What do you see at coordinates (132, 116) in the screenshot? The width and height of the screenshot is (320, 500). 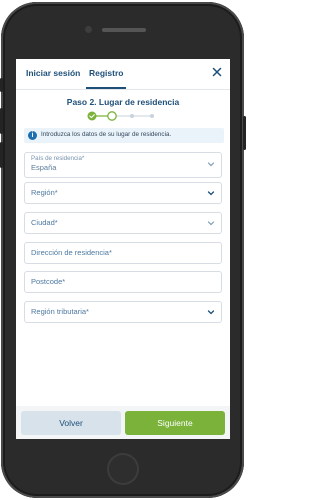 I see `step-3-pending-icon` at bounding box center [132, 116].